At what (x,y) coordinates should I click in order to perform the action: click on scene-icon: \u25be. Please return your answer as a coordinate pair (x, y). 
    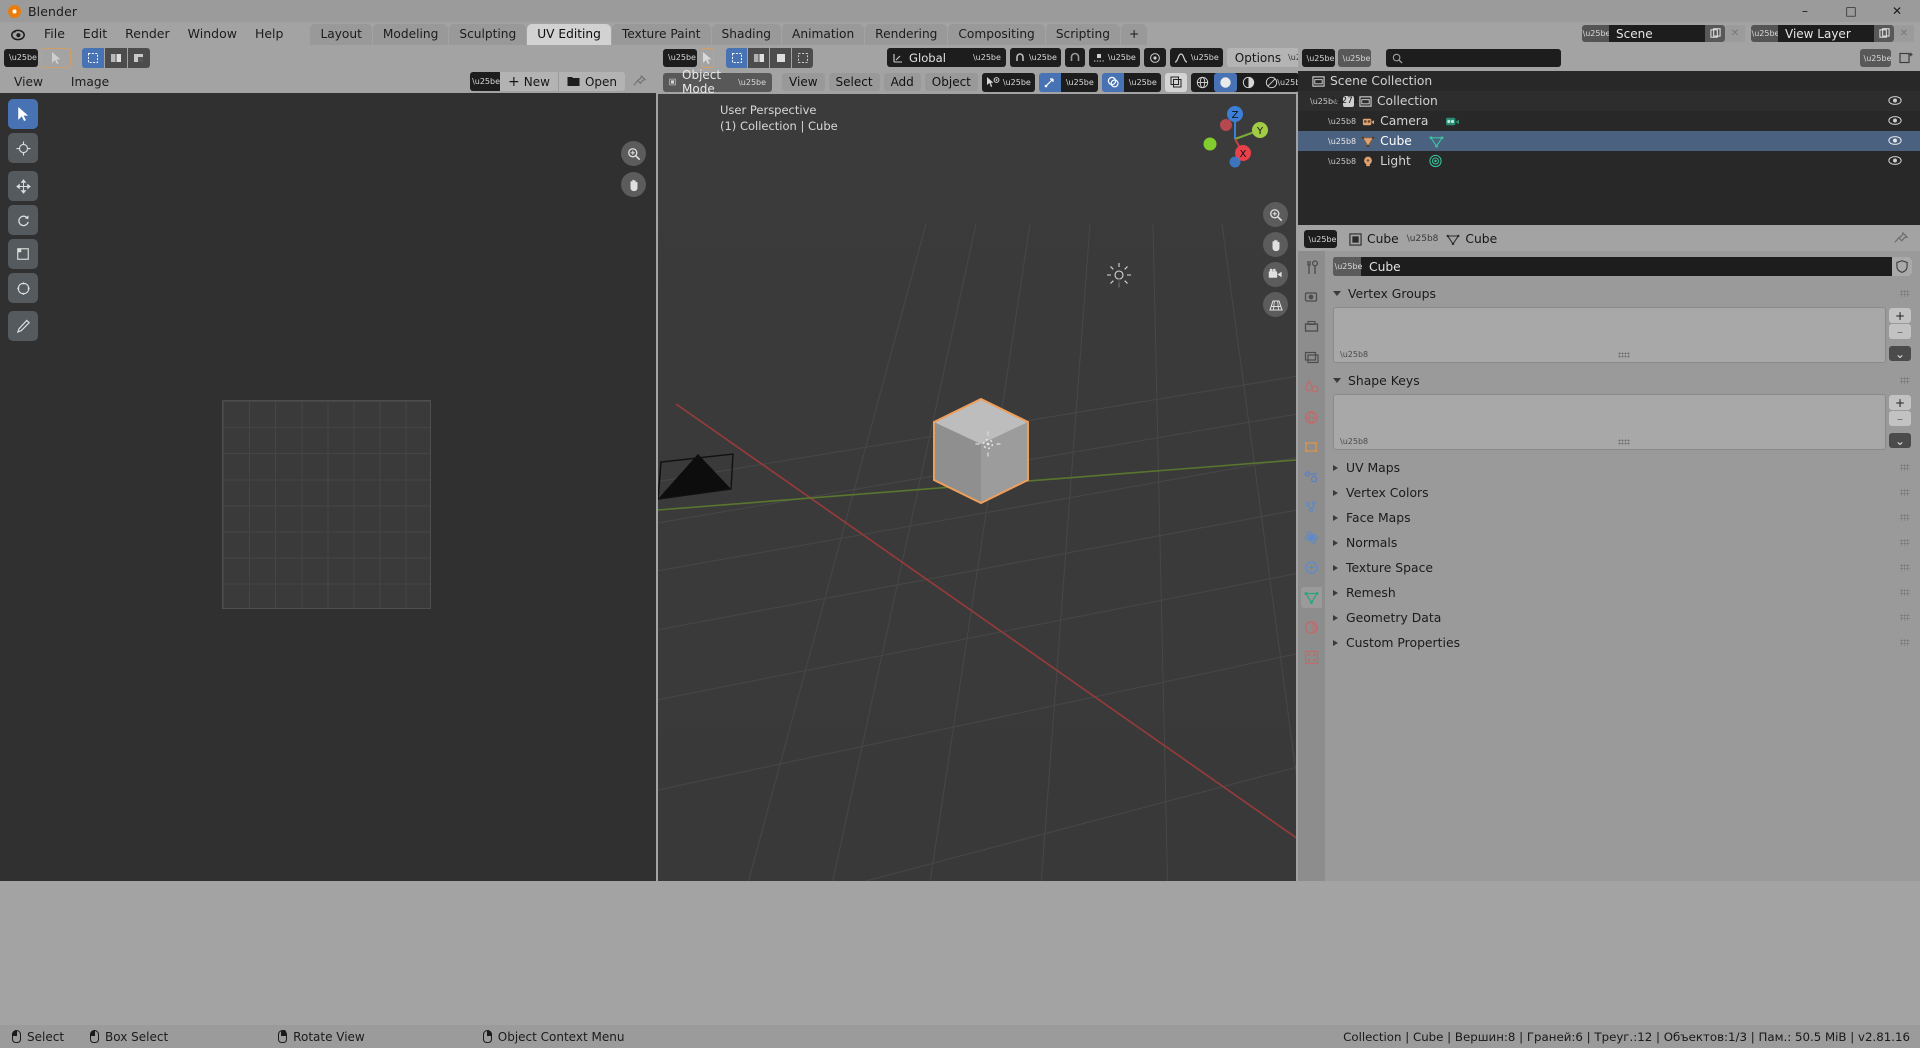
    Looking at the image, I should click on (1596, 33).